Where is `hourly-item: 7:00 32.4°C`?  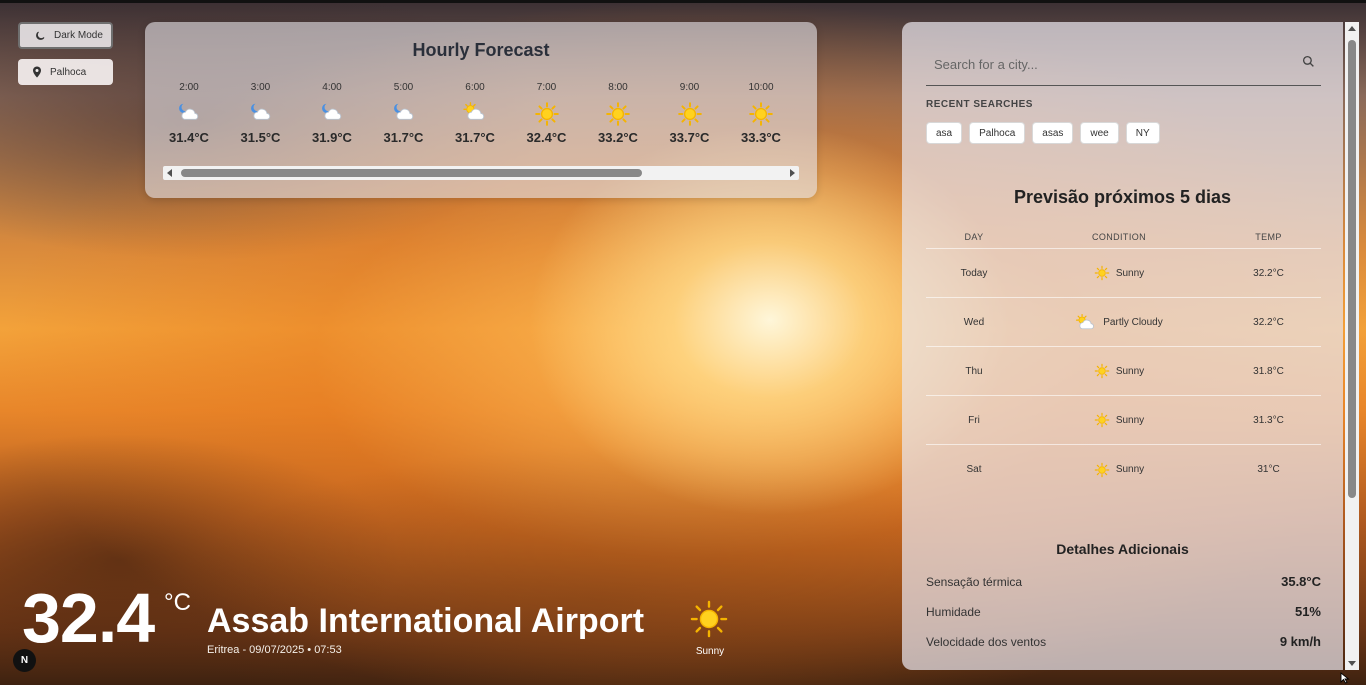
hourly-item: 7:00 32.4°C is located at coordinates (547, 113).